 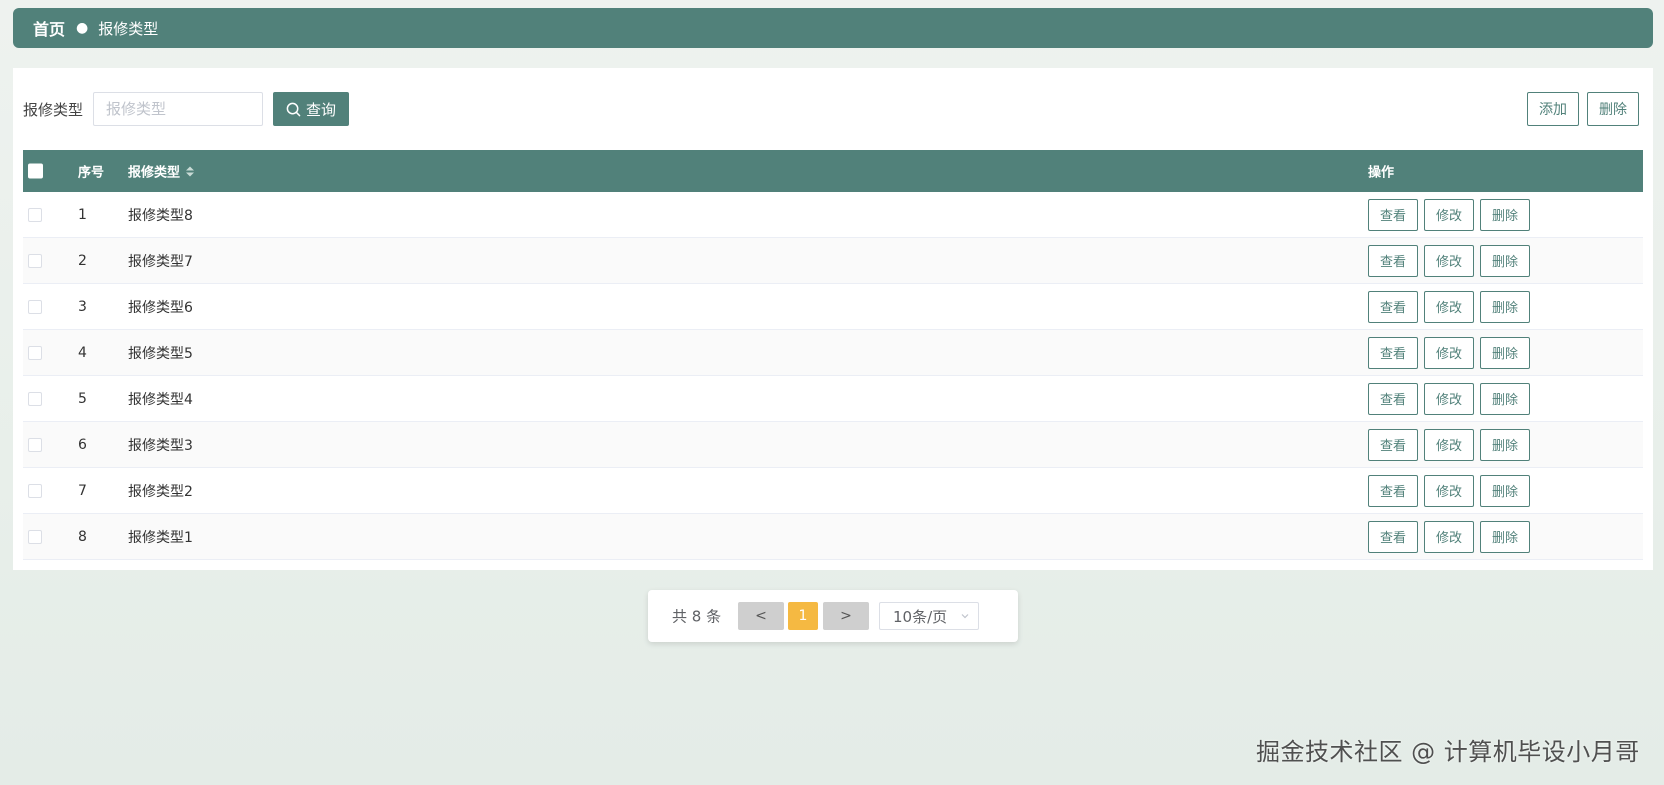 I want to click on page-number-button: 1, so click(x=803, y=616).